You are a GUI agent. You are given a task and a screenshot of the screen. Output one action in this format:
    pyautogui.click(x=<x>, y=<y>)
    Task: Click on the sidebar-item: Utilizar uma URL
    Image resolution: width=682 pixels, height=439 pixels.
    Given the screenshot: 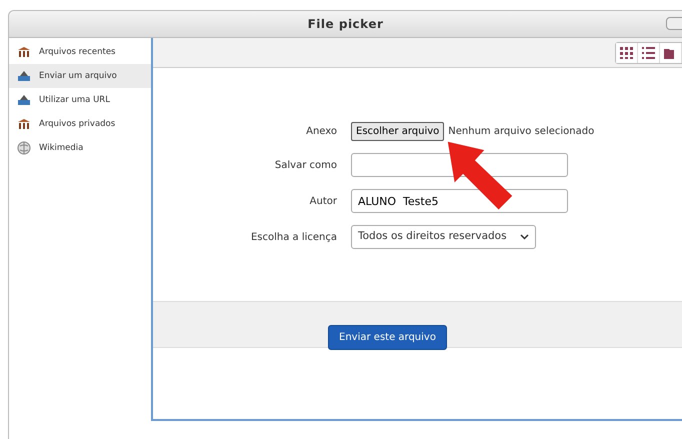 What is the action you would take?
    pyautogui.click(x=80, y=100)
    